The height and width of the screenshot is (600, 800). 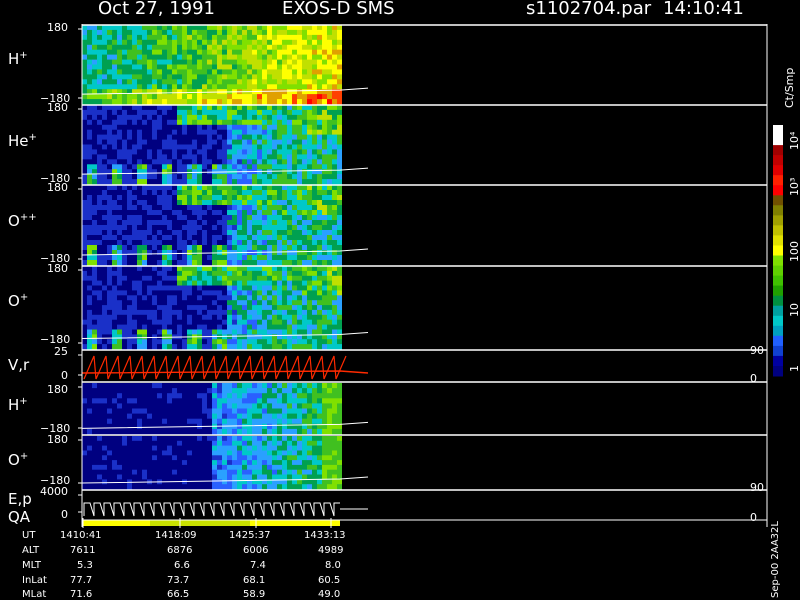 I want to click on right-axis-max-ep: 90, so click(x=757, y=487).